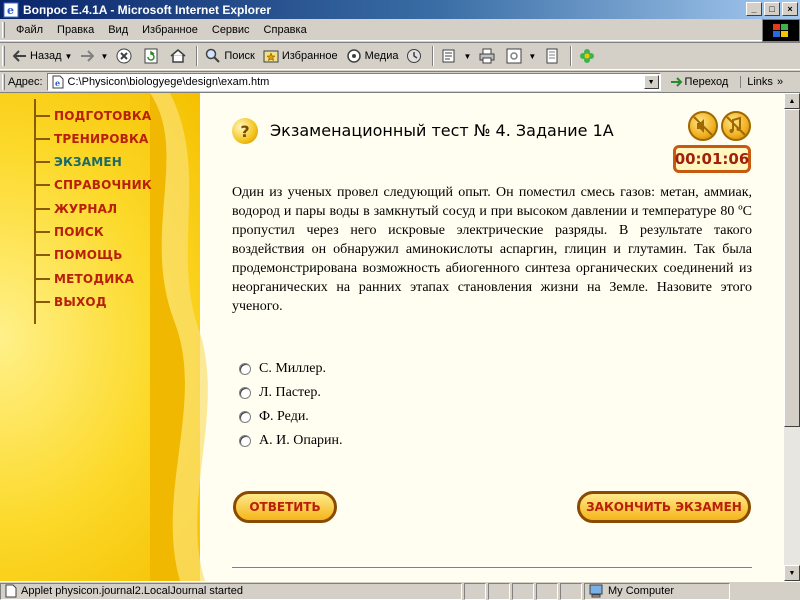 The image size is (800, 600). I want to click on history-button, so click(415, 56).